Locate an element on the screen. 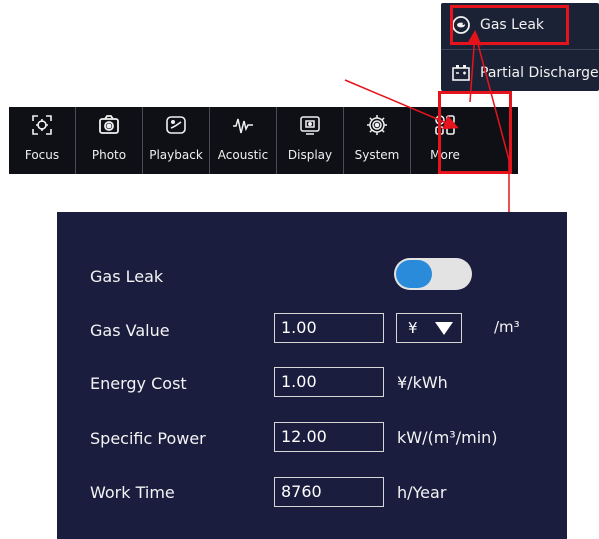 The height and width of the screenshot is (539, 599). toolbar-label: Playback is located at coordinates (176, 155).